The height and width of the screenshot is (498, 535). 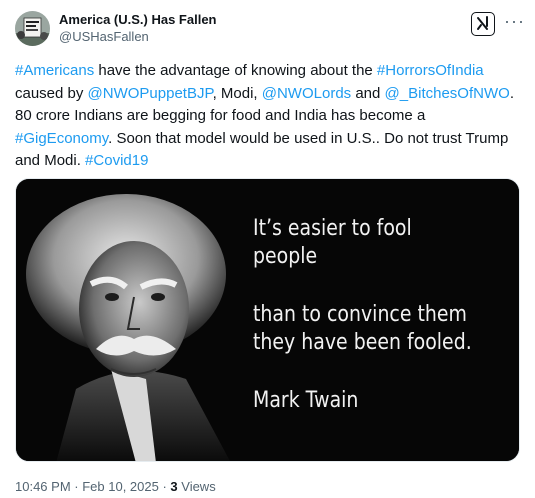 I want to click on post-metadata: 10:46 PM · Feb 10, 2025 · 3 Views, so click(x=115, y=486).